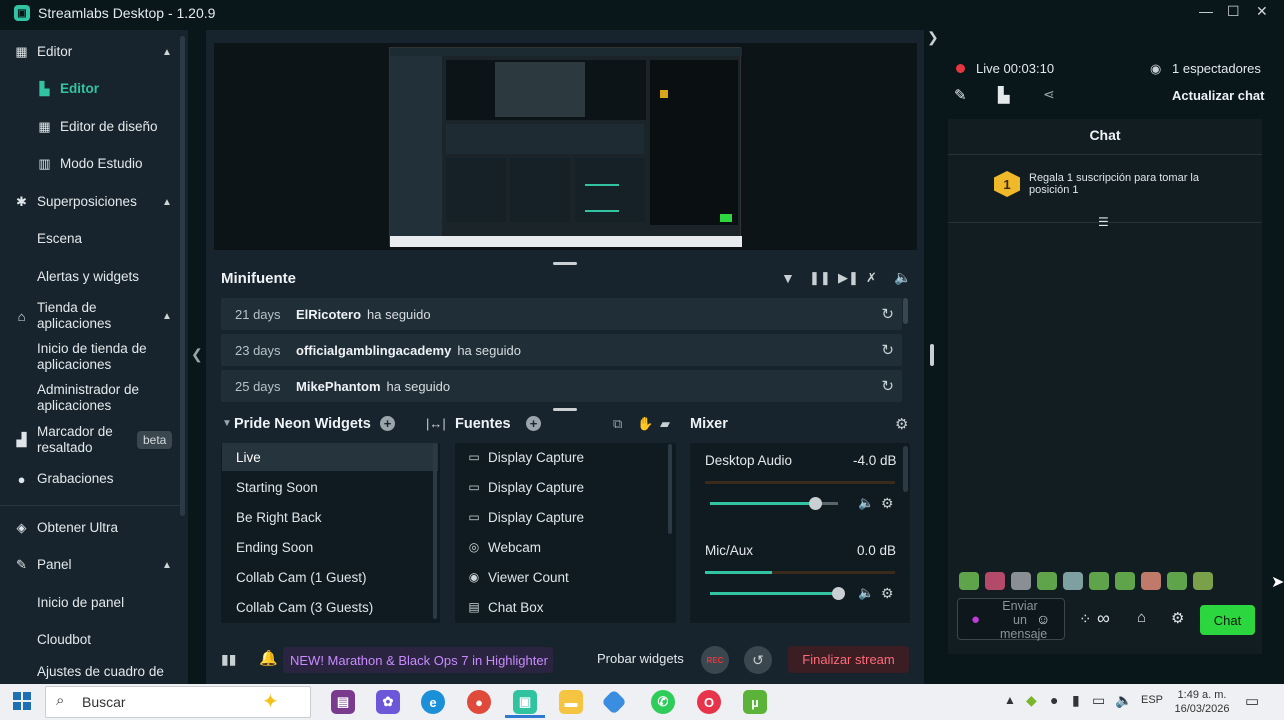  Describe the element at coordinates (565, 607) in the screenshot. I see `source-item: ▤ Chat Box` at that location.